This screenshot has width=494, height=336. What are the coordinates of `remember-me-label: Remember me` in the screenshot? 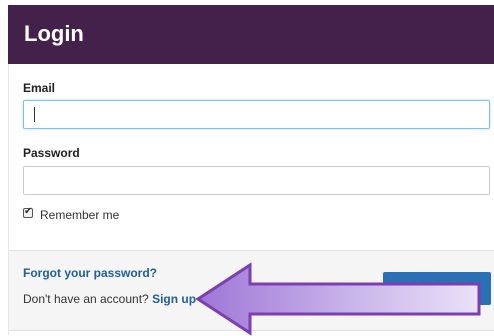 It's located at (79, 215).